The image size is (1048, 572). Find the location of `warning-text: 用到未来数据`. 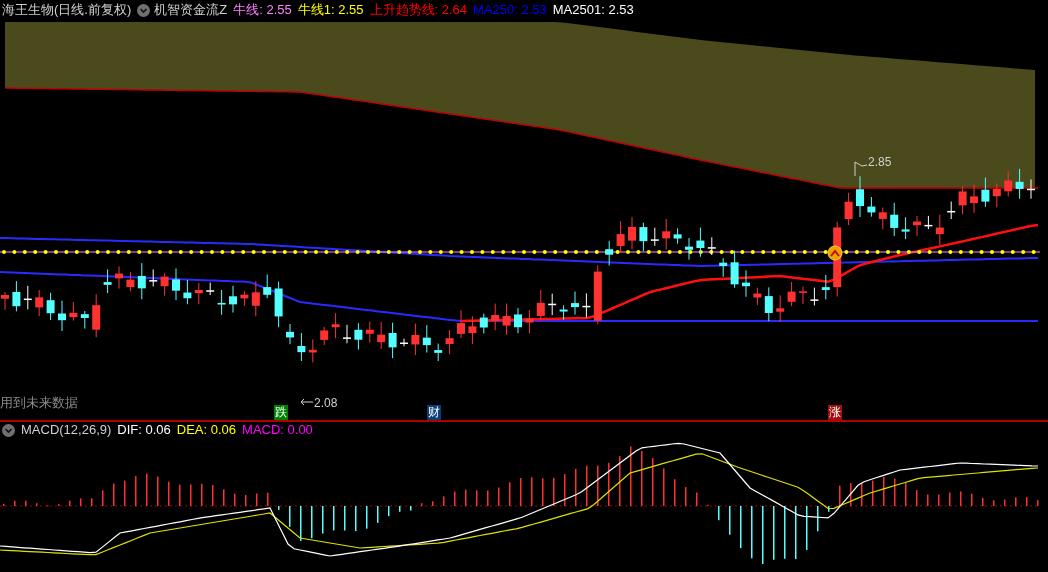

warning-text: 用到未来数据 is located at coordinates (39, 403).